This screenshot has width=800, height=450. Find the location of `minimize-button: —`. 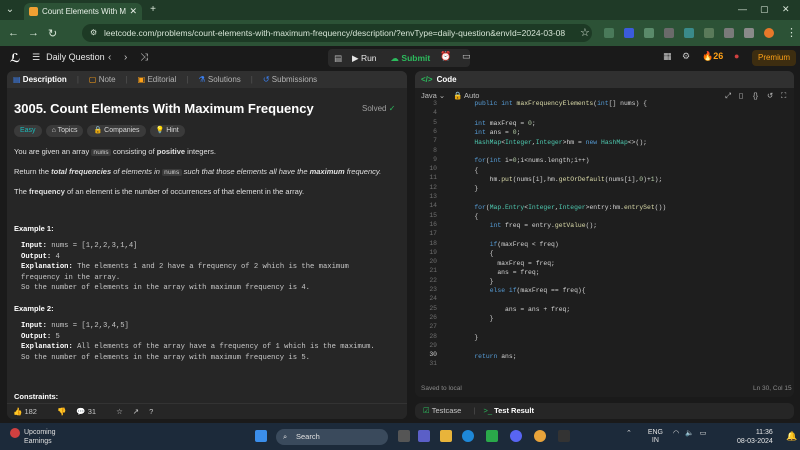

minimize-button: — is located at coordinates (742, 9).